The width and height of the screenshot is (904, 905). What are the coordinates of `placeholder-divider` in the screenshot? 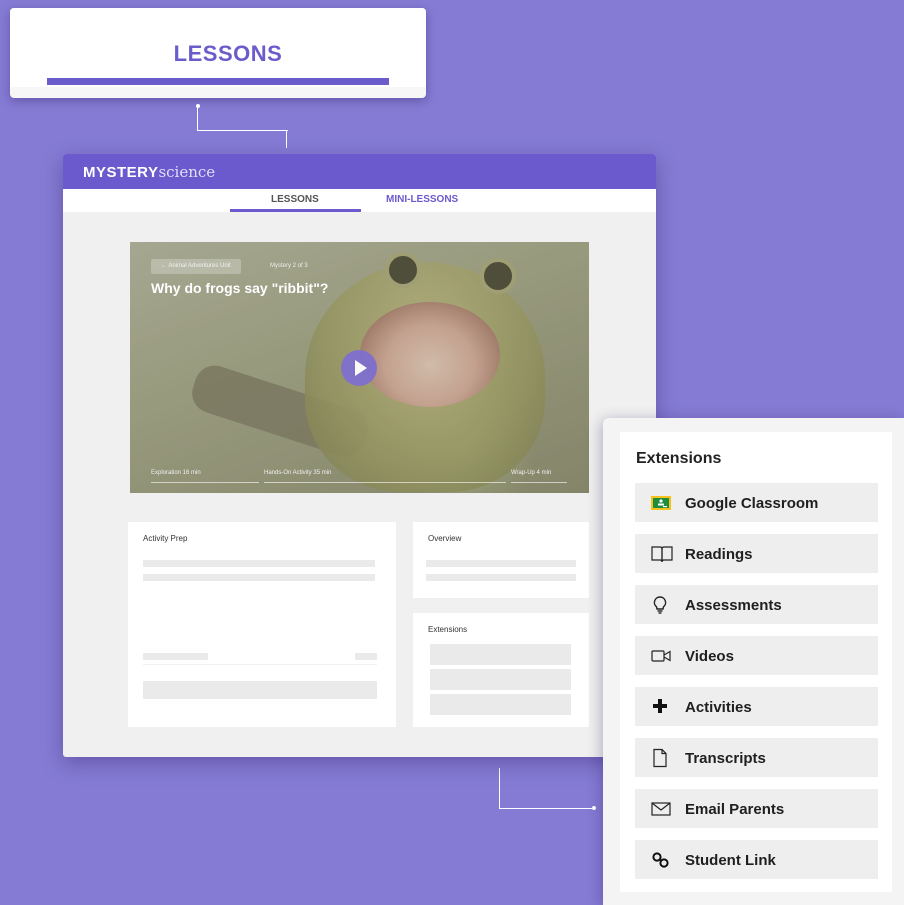 It's located at (260, 664).